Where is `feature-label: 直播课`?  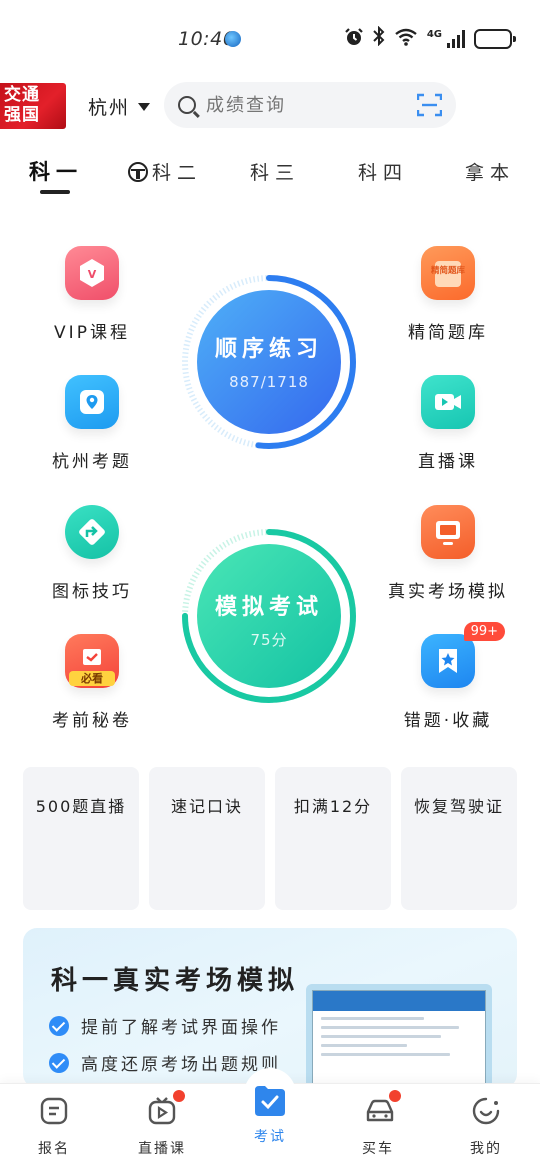
feature-label: 直播课 is located at coordinates (448, 462).